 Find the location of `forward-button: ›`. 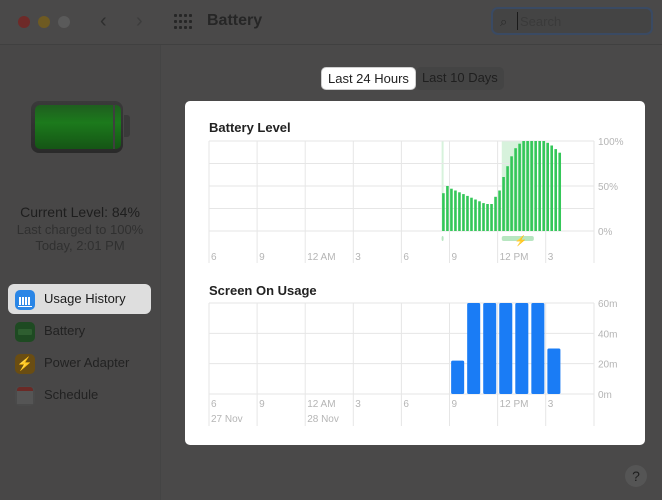

forward-button: › is located at coordinates (139, 21).